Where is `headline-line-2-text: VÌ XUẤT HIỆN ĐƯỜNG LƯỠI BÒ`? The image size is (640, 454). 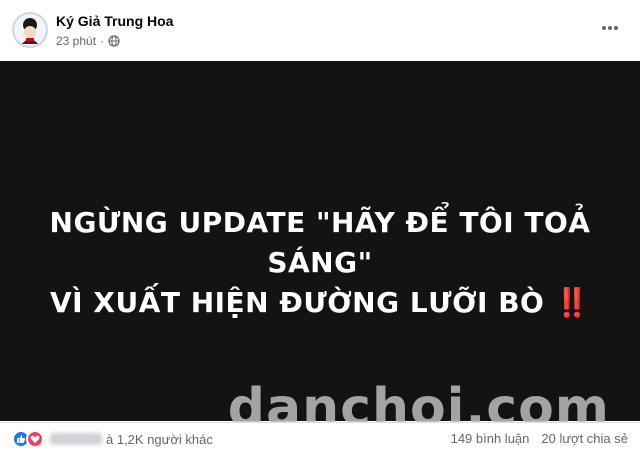
headline-line-2-text: VÌ XUẤT HIỆN ĐƯỜNG LƯỠI BÒ is located at coordinates (297, 302).